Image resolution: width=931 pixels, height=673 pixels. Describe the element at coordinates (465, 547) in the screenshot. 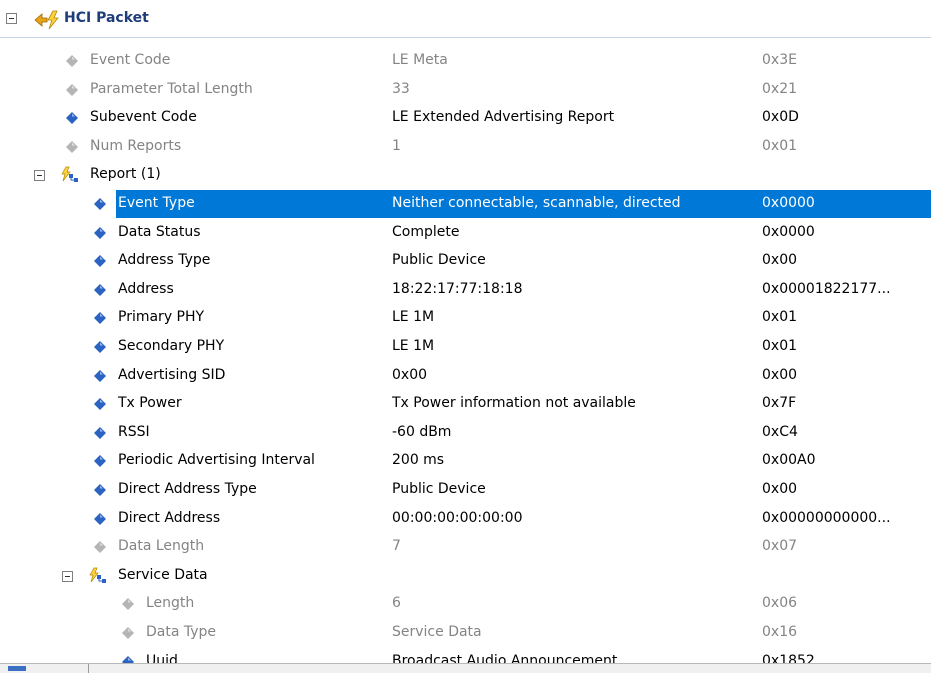

I see `tree-row: Data Length 7 0x07` at that location.